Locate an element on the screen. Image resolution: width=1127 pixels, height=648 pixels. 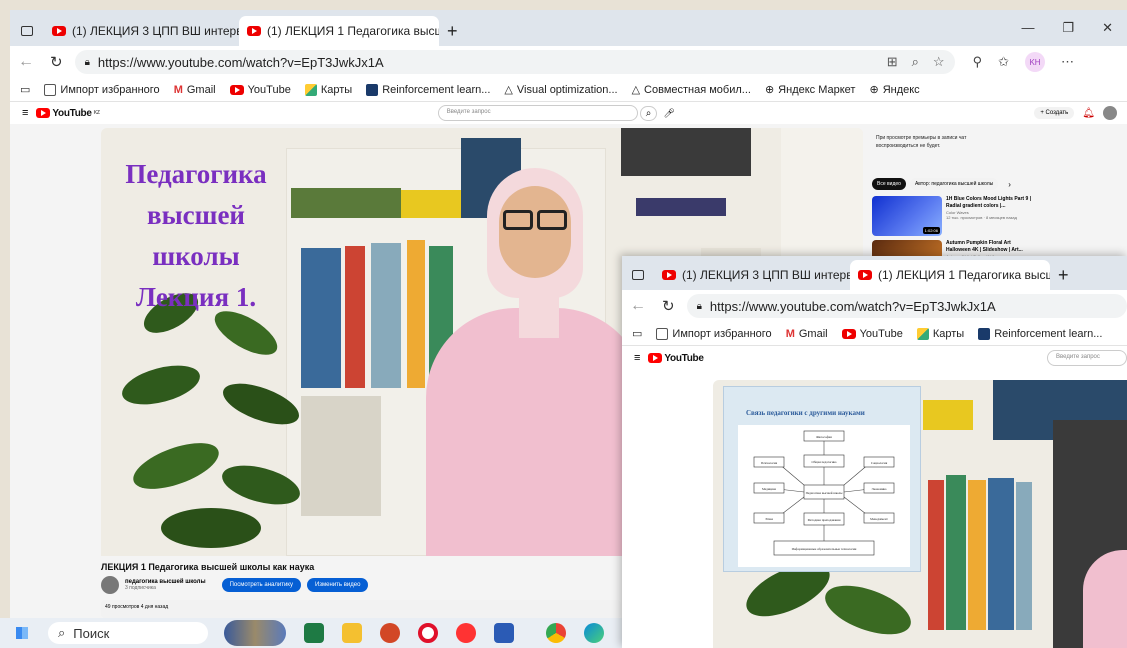
windows-taskbar: ⌕ Поиск is located at coordinates (311, 633).